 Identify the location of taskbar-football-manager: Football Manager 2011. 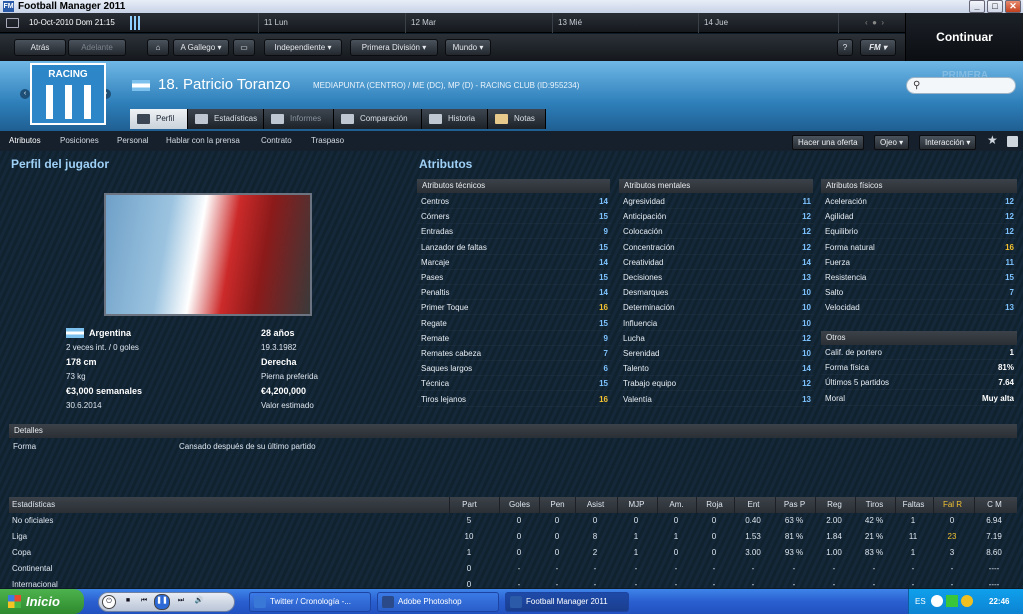
(567, 602).